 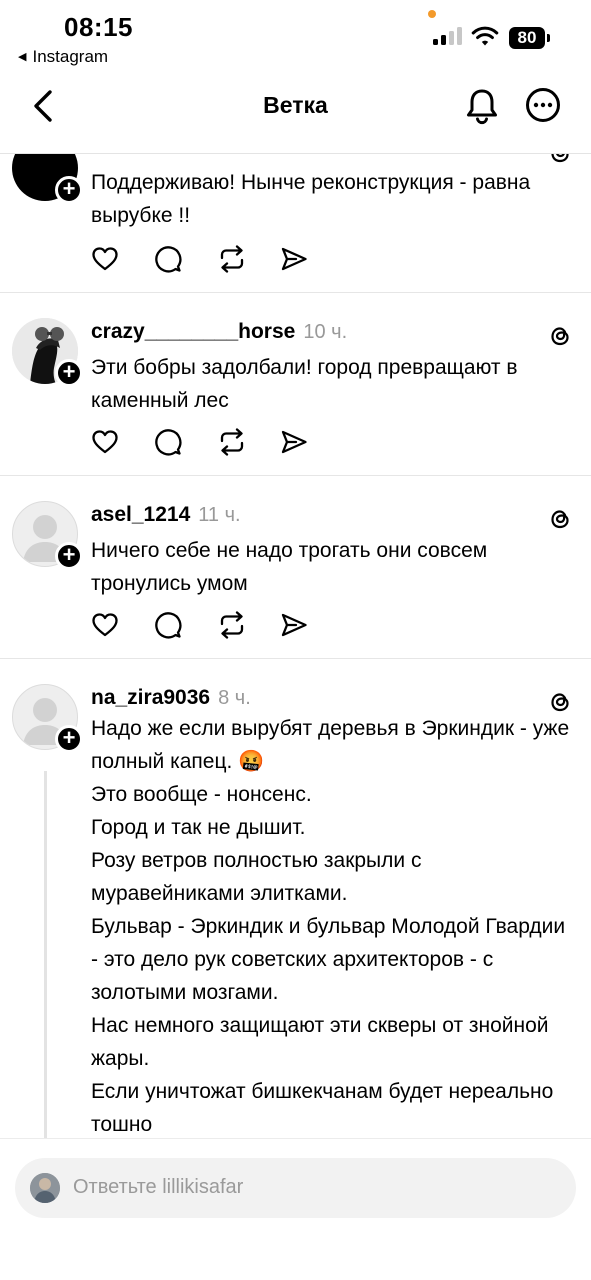 I want to click on battery-tip, so click(x=548, y=38).